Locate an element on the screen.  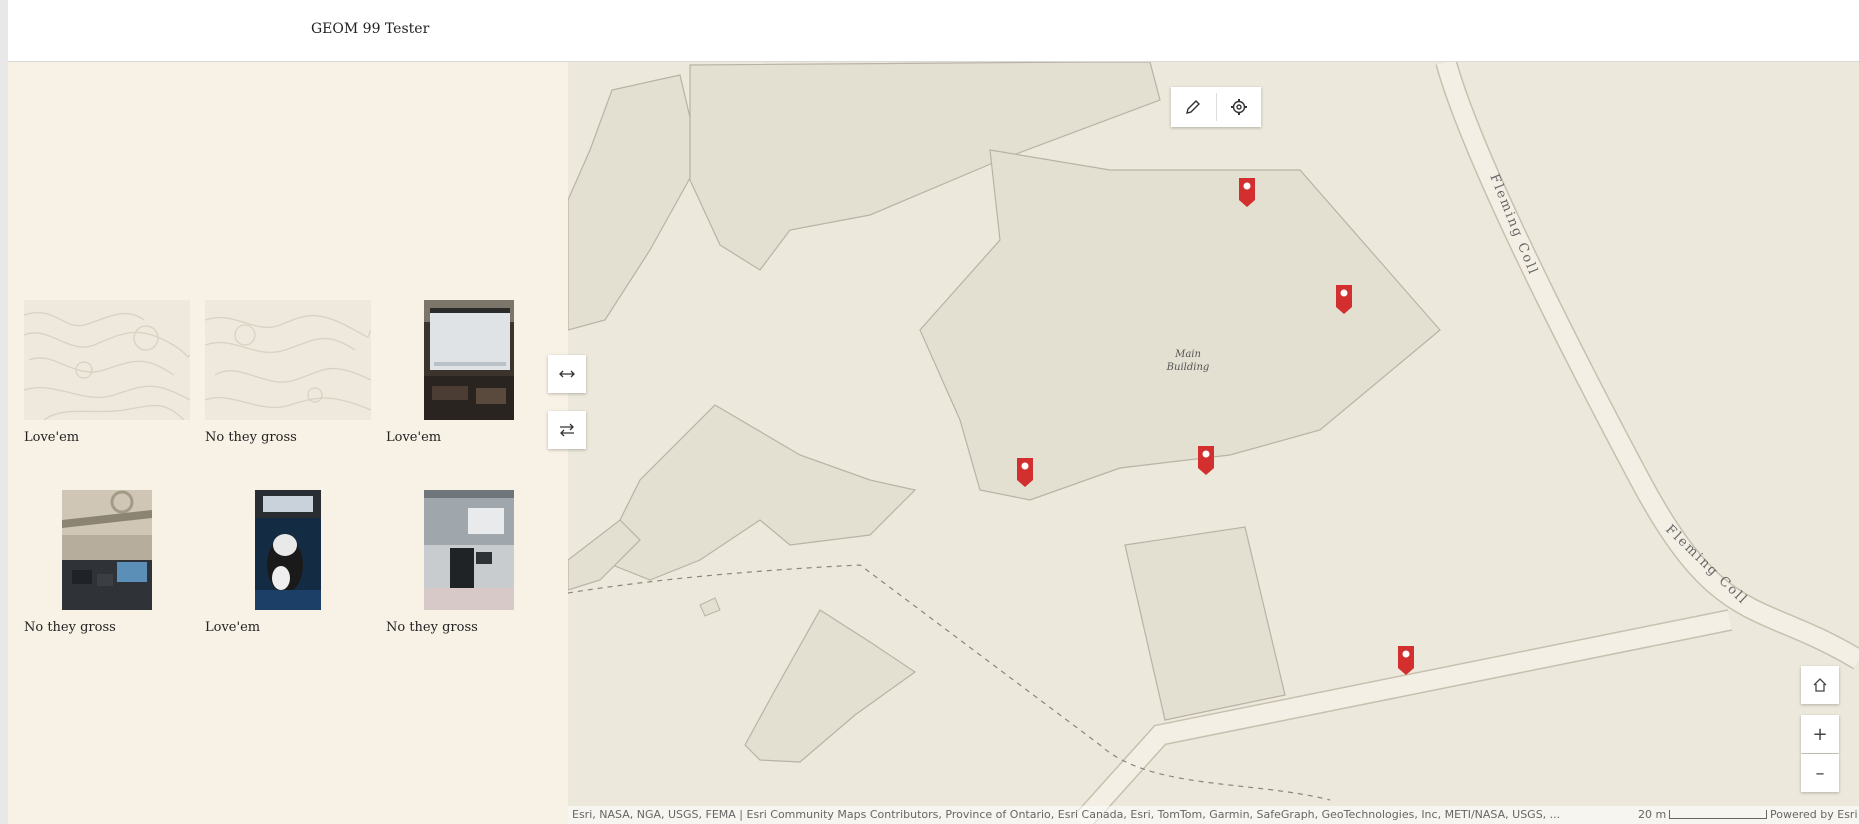
classroom-ceiling-photo is located at coordinates (107, 550).